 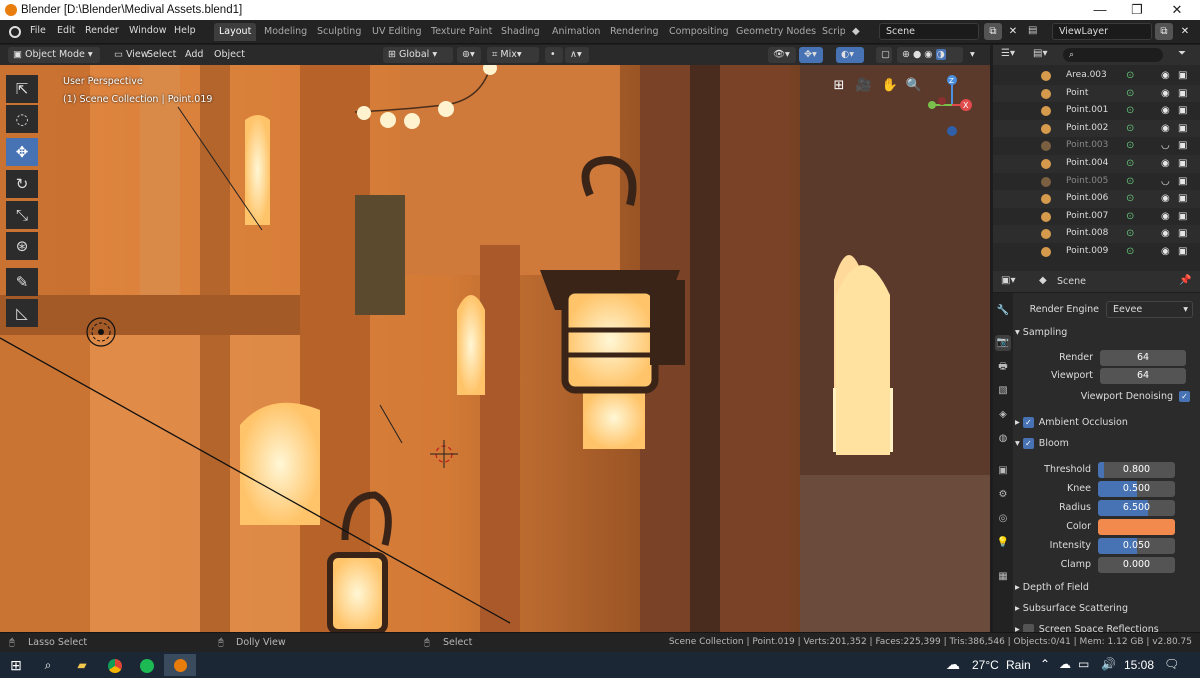 I want to click on tab-uv-editing: UV Editing, so click(x=397, y=32).